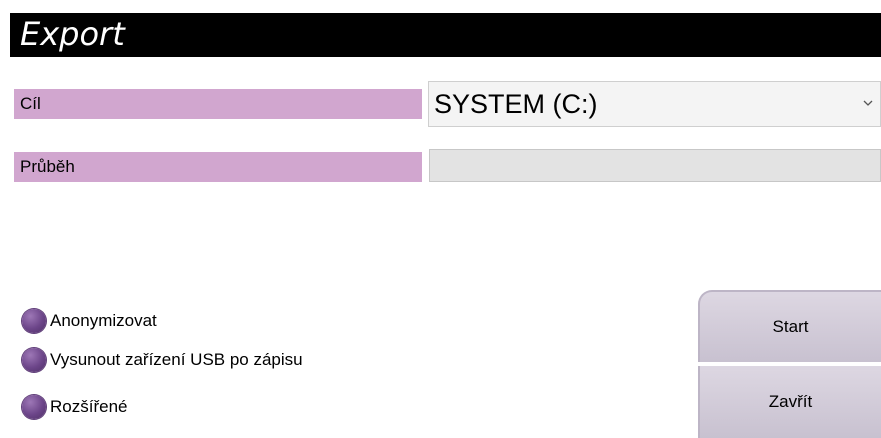  I want to click on option-eject-usb-label: Vysunout zařízení USB po zápisu, so click(176, 359).